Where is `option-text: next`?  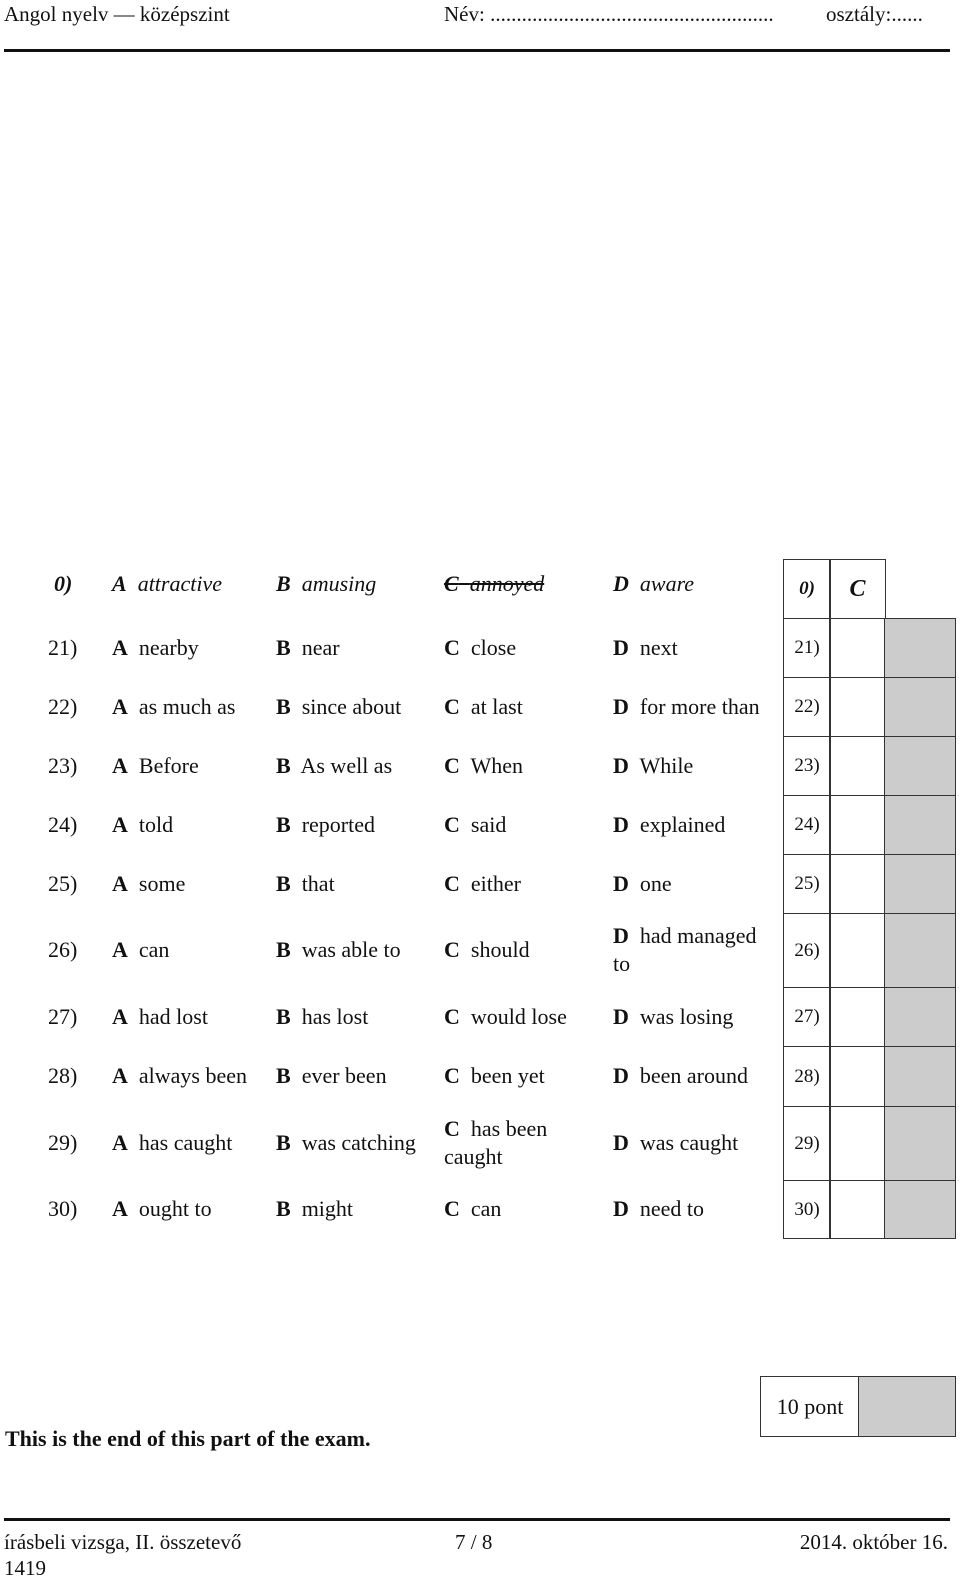
option-text: next is located at coordinates (658, 647).